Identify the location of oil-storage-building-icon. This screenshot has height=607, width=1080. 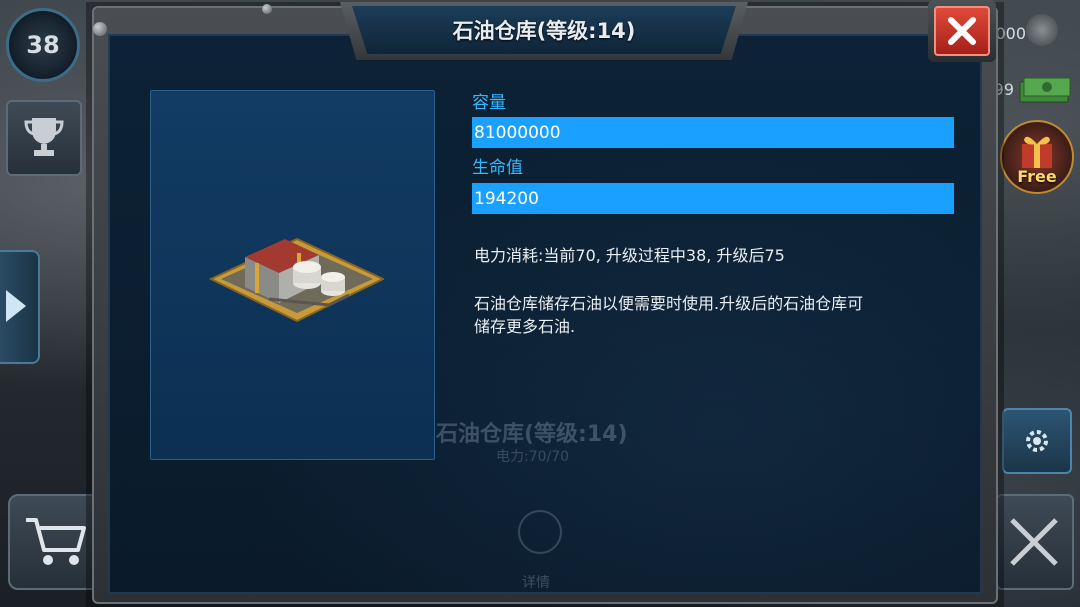
(296, 280).